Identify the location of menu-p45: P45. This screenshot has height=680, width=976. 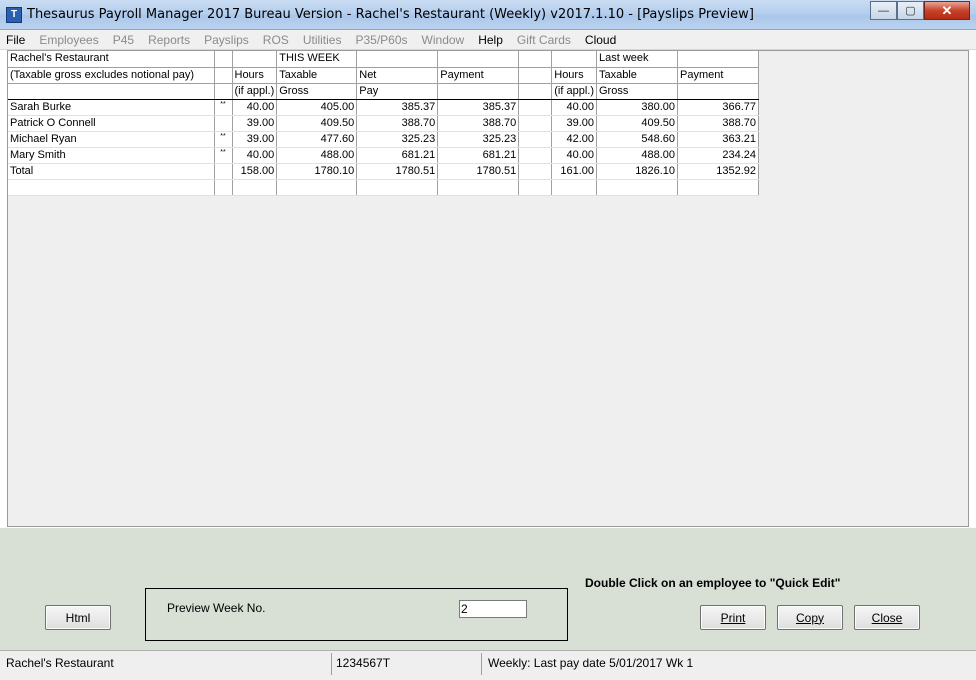
(123, 40).